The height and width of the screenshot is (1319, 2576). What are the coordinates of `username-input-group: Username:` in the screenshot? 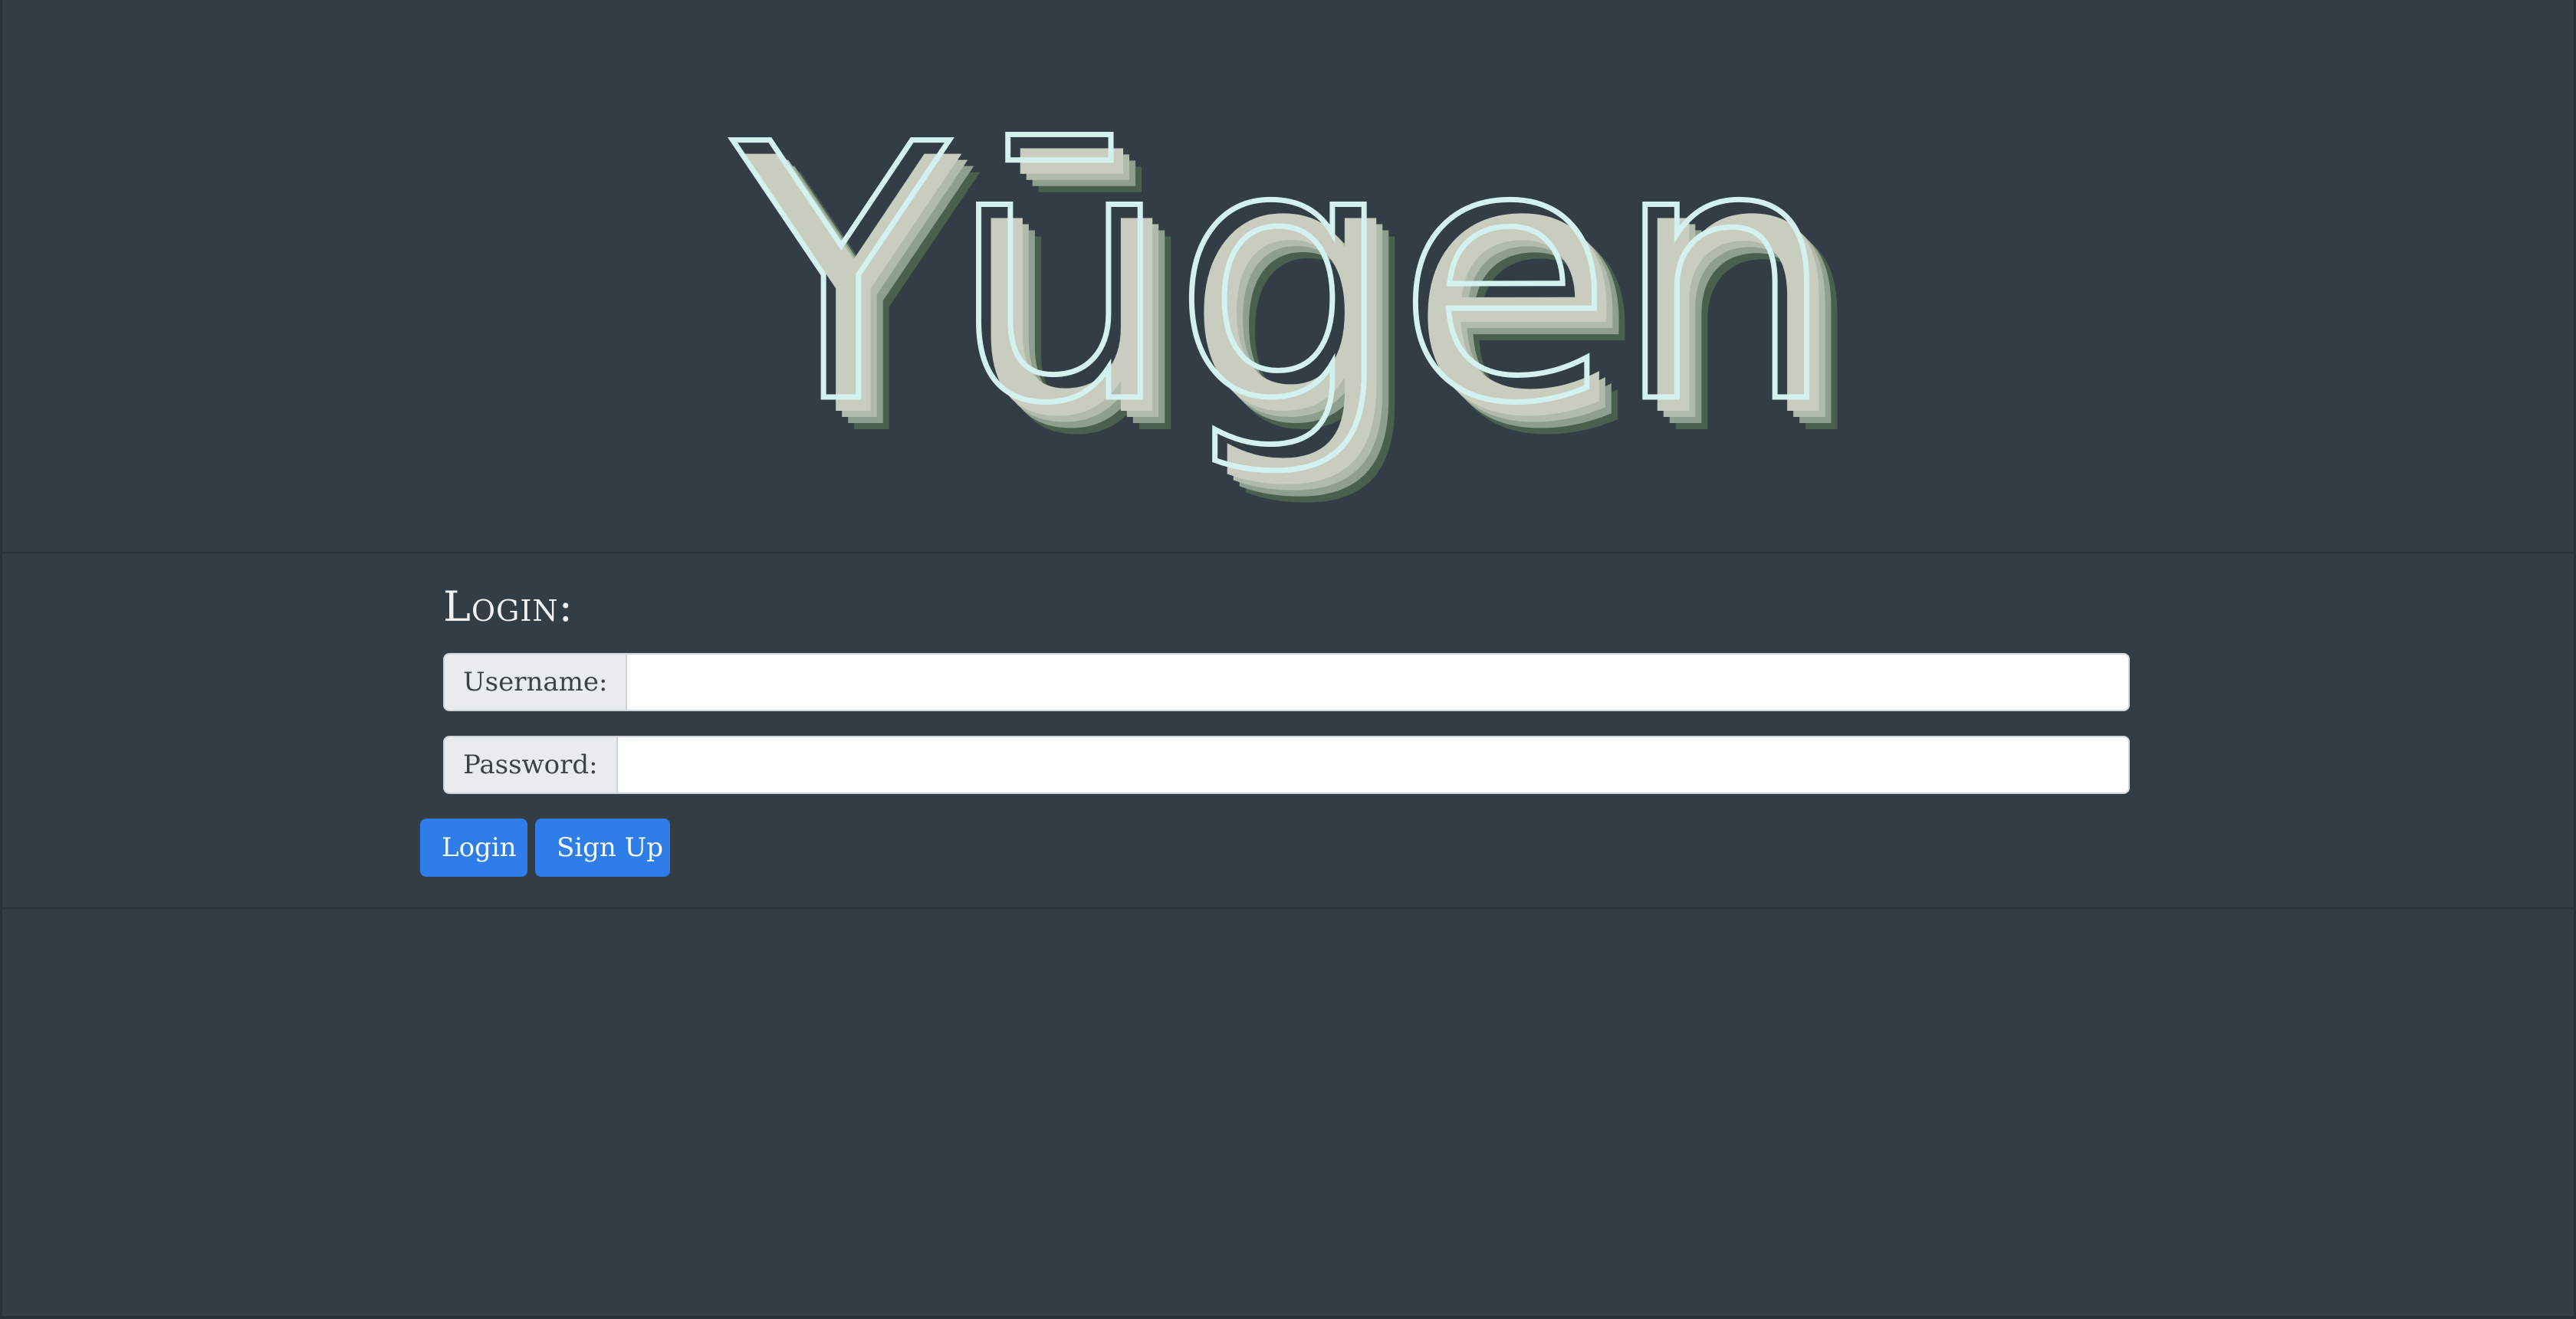 It's located at (1286, 682).